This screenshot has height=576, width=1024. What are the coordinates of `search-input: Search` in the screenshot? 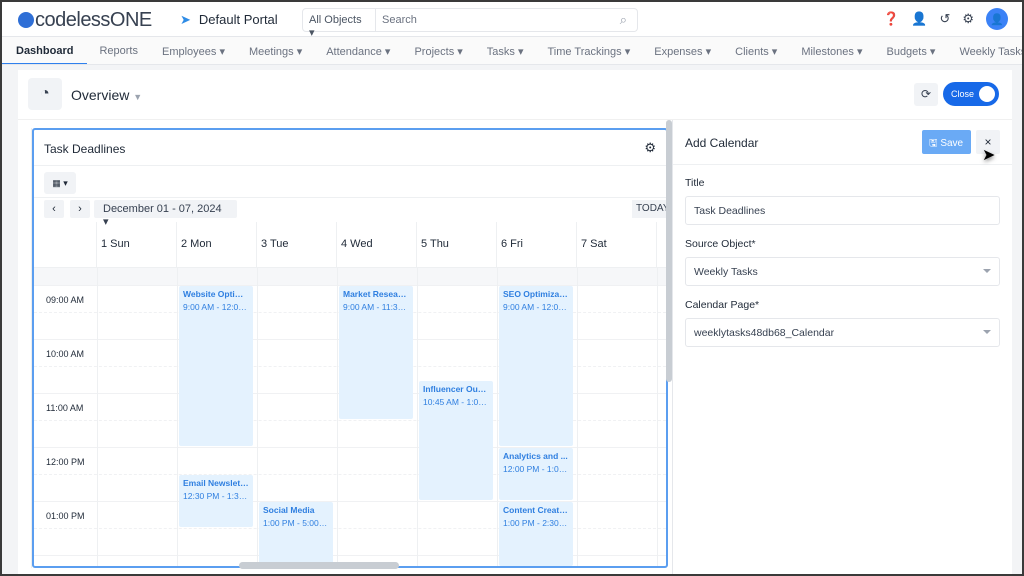 It's located at (506, 20).